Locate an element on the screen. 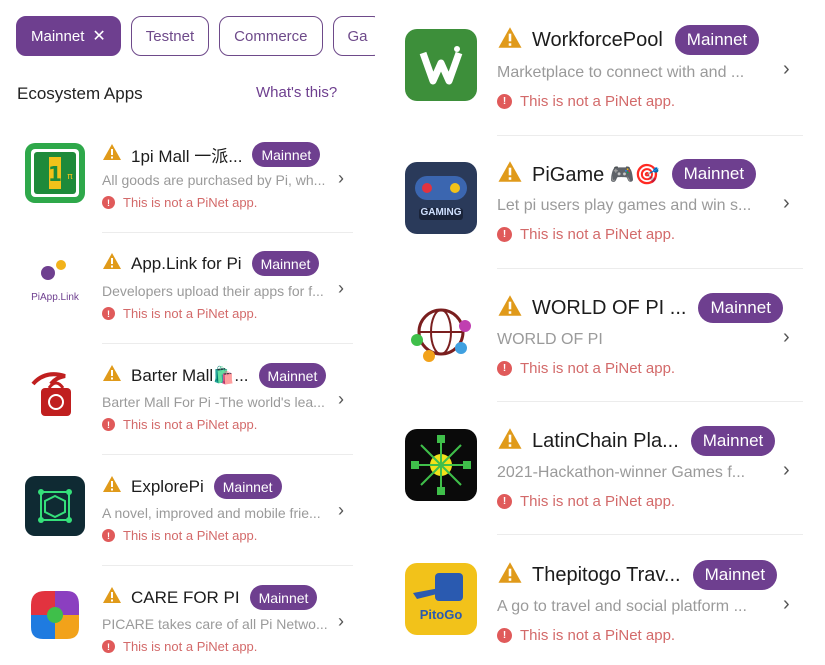 Image resolution: width=825 pixels, height=665 pixels. filter-chip-mainnet: Mainnet ✕ is located at coordinates (68, 36).